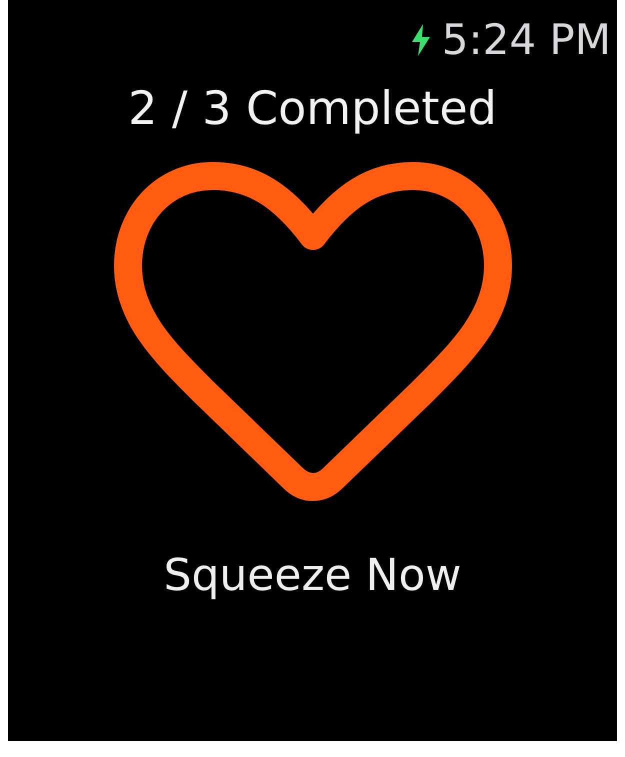 This screenshot has width=625, height=757. I want to click on prompt-text: Squeeze Now, so click(313, 576).